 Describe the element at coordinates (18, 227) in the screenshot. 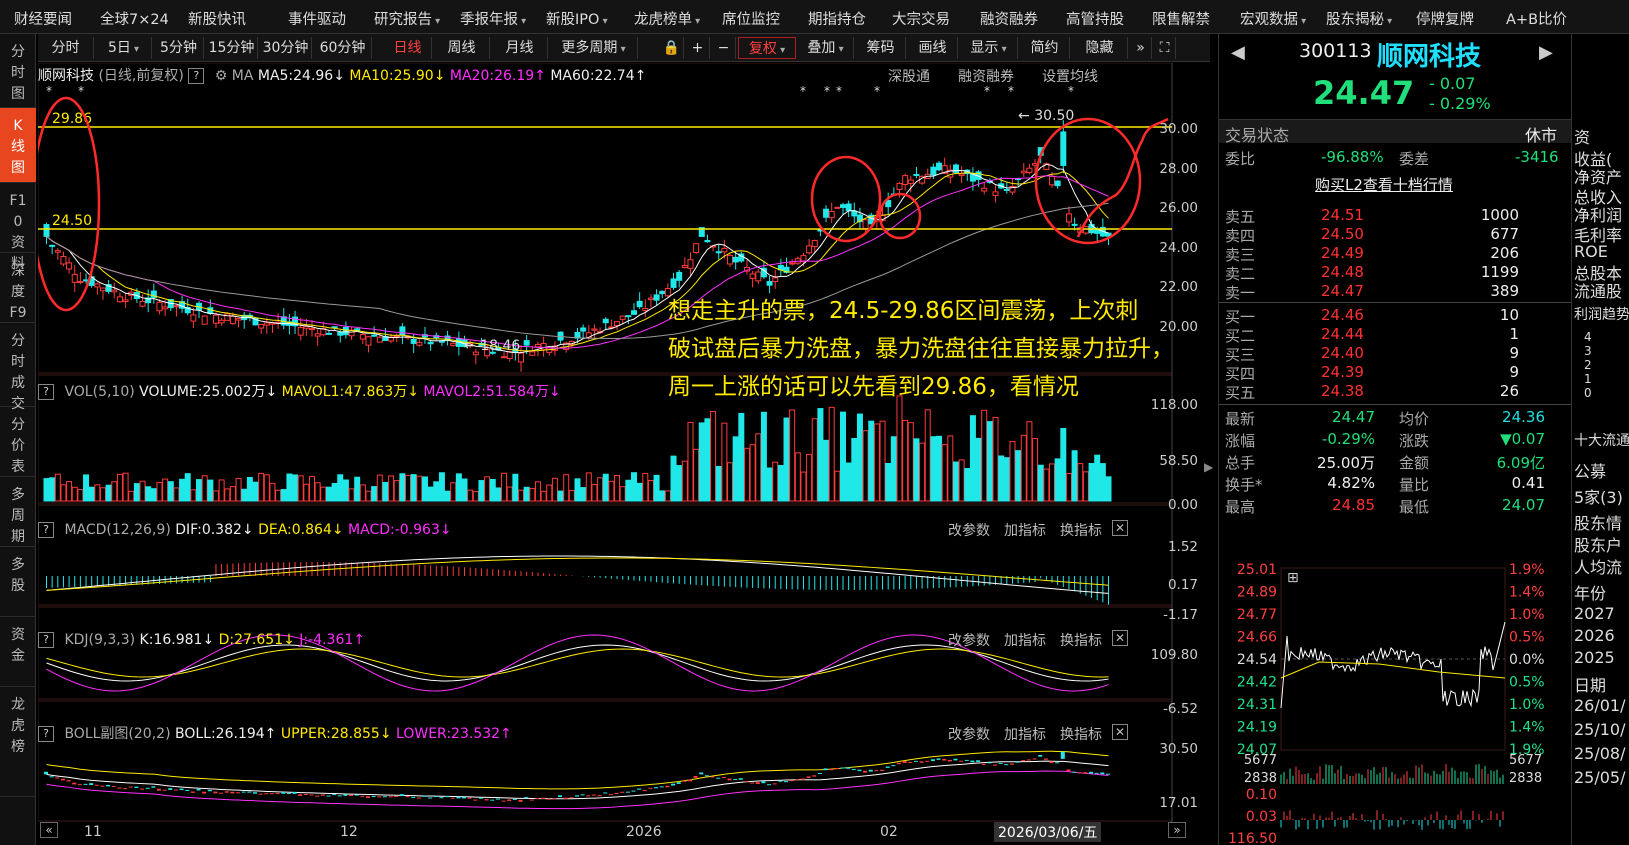

I see `leftbar-item-2: F10资料` at that location.